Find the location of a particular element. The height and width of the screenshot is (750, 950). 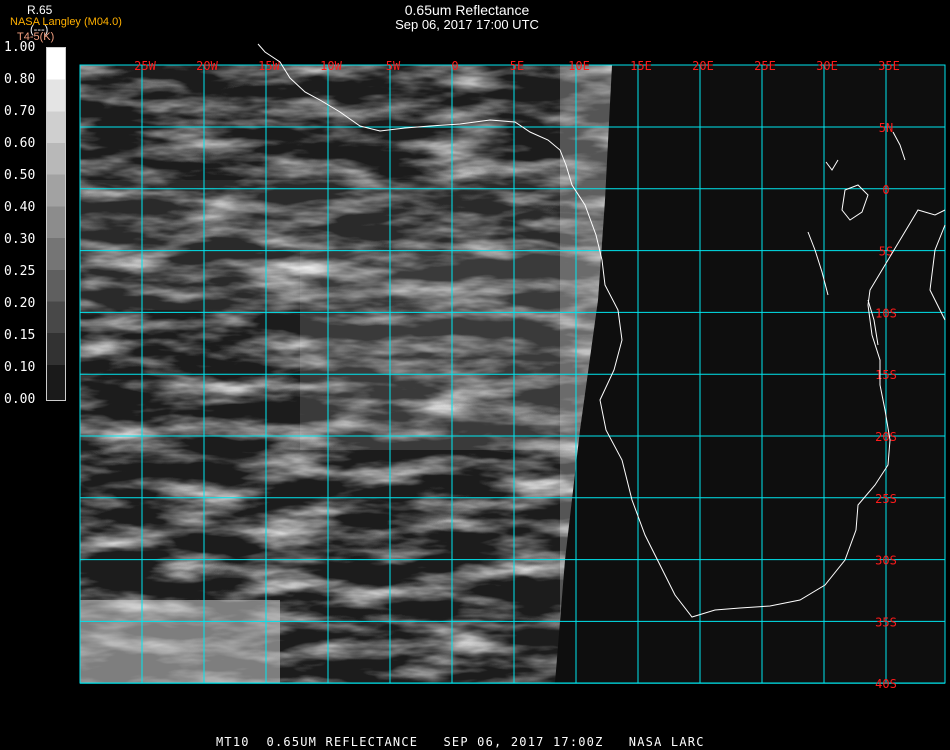

longitude-label: 5W is located at coordinates (393, 66).